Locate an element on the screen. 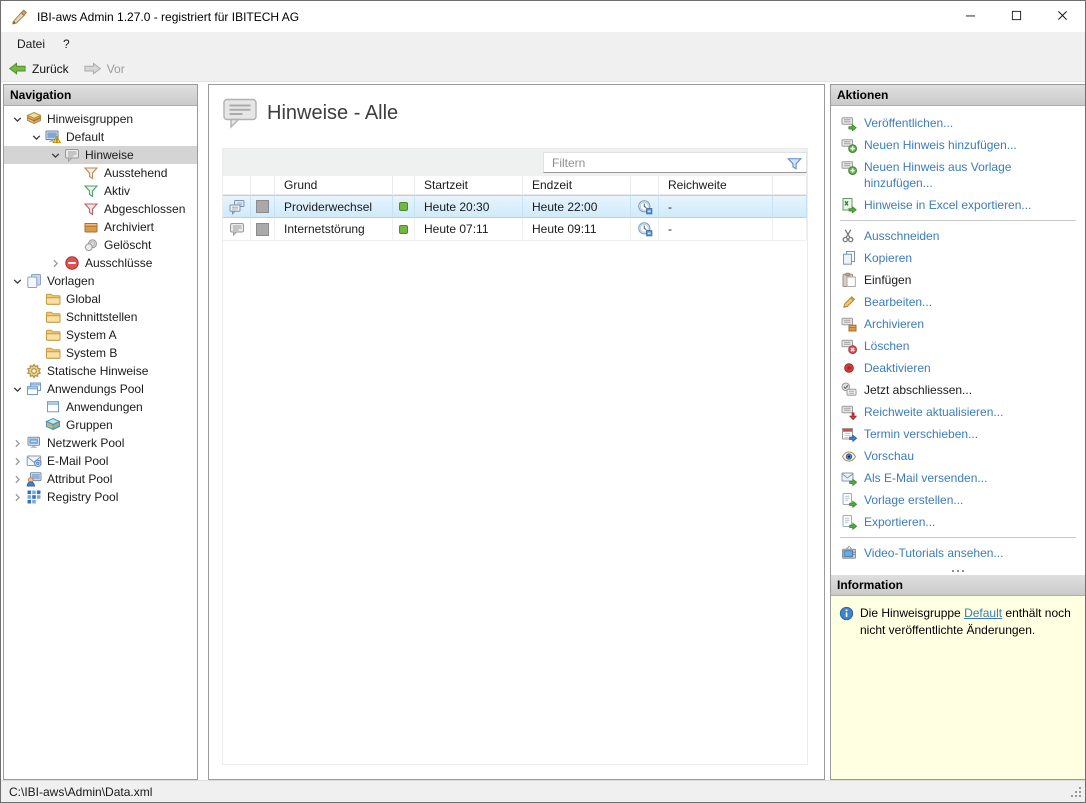 Image resolution: width=1086 pixels, height=803 pixels. tree-item-vorlagen: Vorlagen is located at coordinates (100, 281).